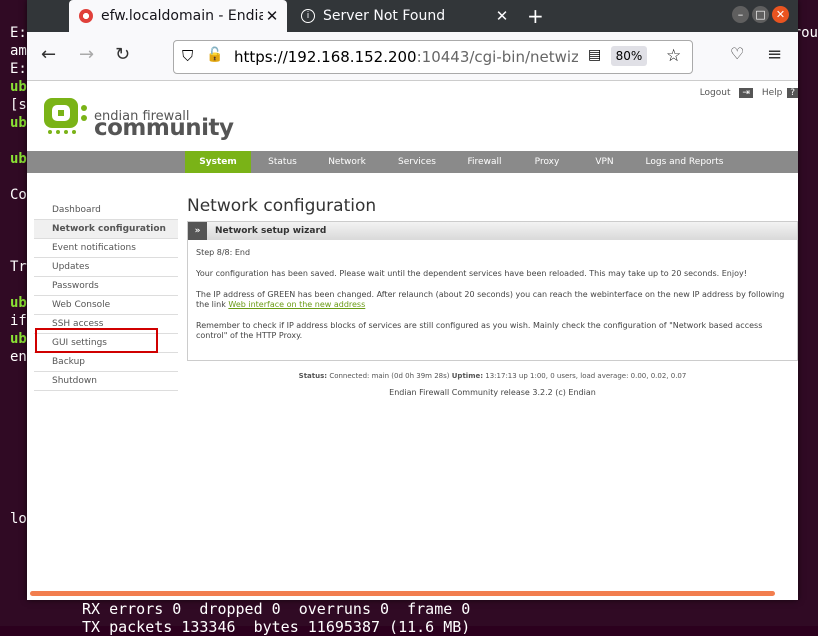 The height and width of the screenshot is (636, 818). What do you see at coordinates (65, 116) in the screenshot?
I see `endian-logo-icon` at bounding box center [65, 116].